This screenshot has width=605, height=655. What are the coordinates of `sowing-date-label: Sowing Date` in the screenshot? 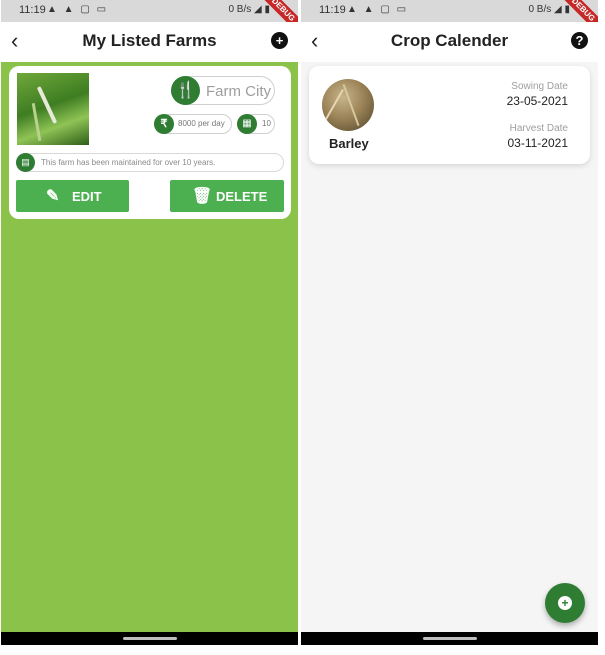 It's located at (539, 86).